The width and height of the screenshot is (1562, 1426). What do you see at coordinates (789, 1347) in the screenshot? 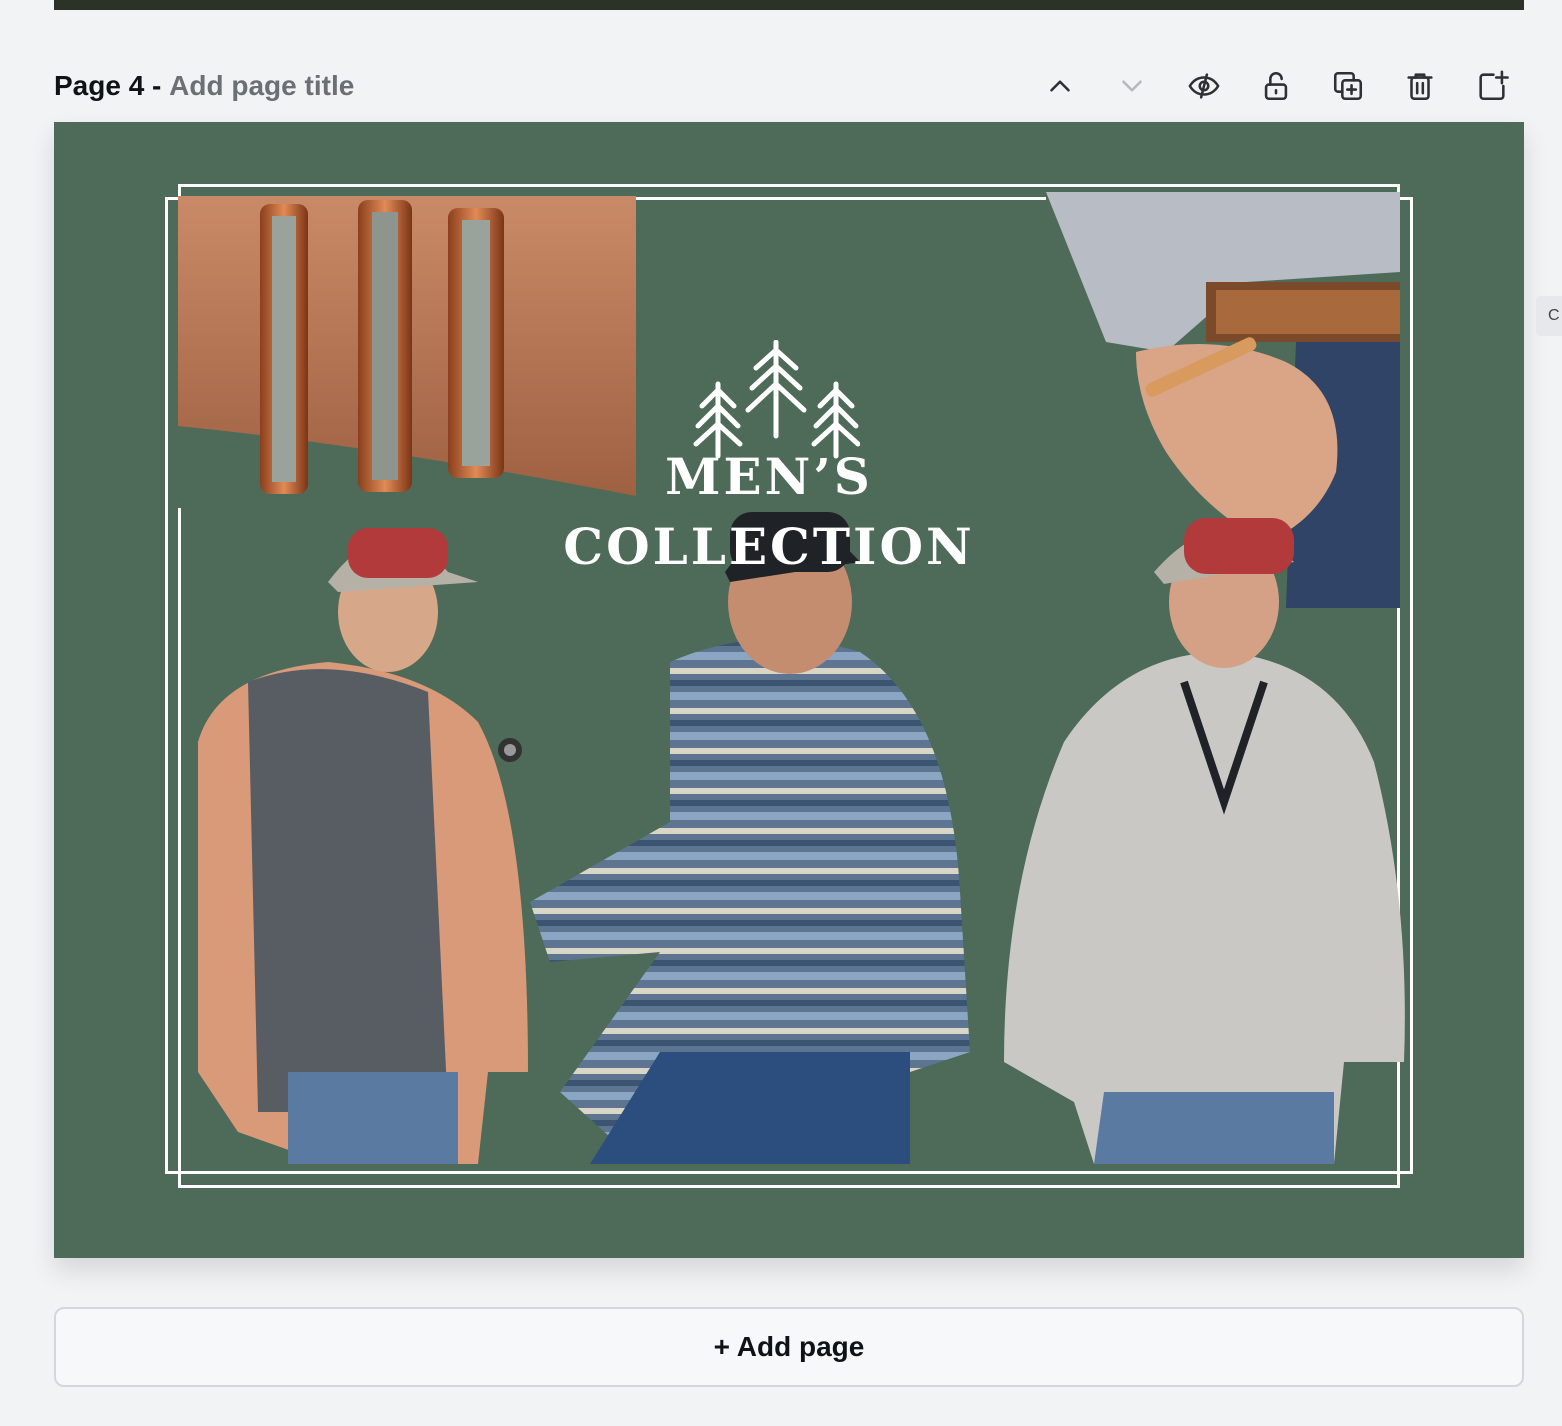
I see `add-page-button: + Add page` at bounding box center [789, 1347].